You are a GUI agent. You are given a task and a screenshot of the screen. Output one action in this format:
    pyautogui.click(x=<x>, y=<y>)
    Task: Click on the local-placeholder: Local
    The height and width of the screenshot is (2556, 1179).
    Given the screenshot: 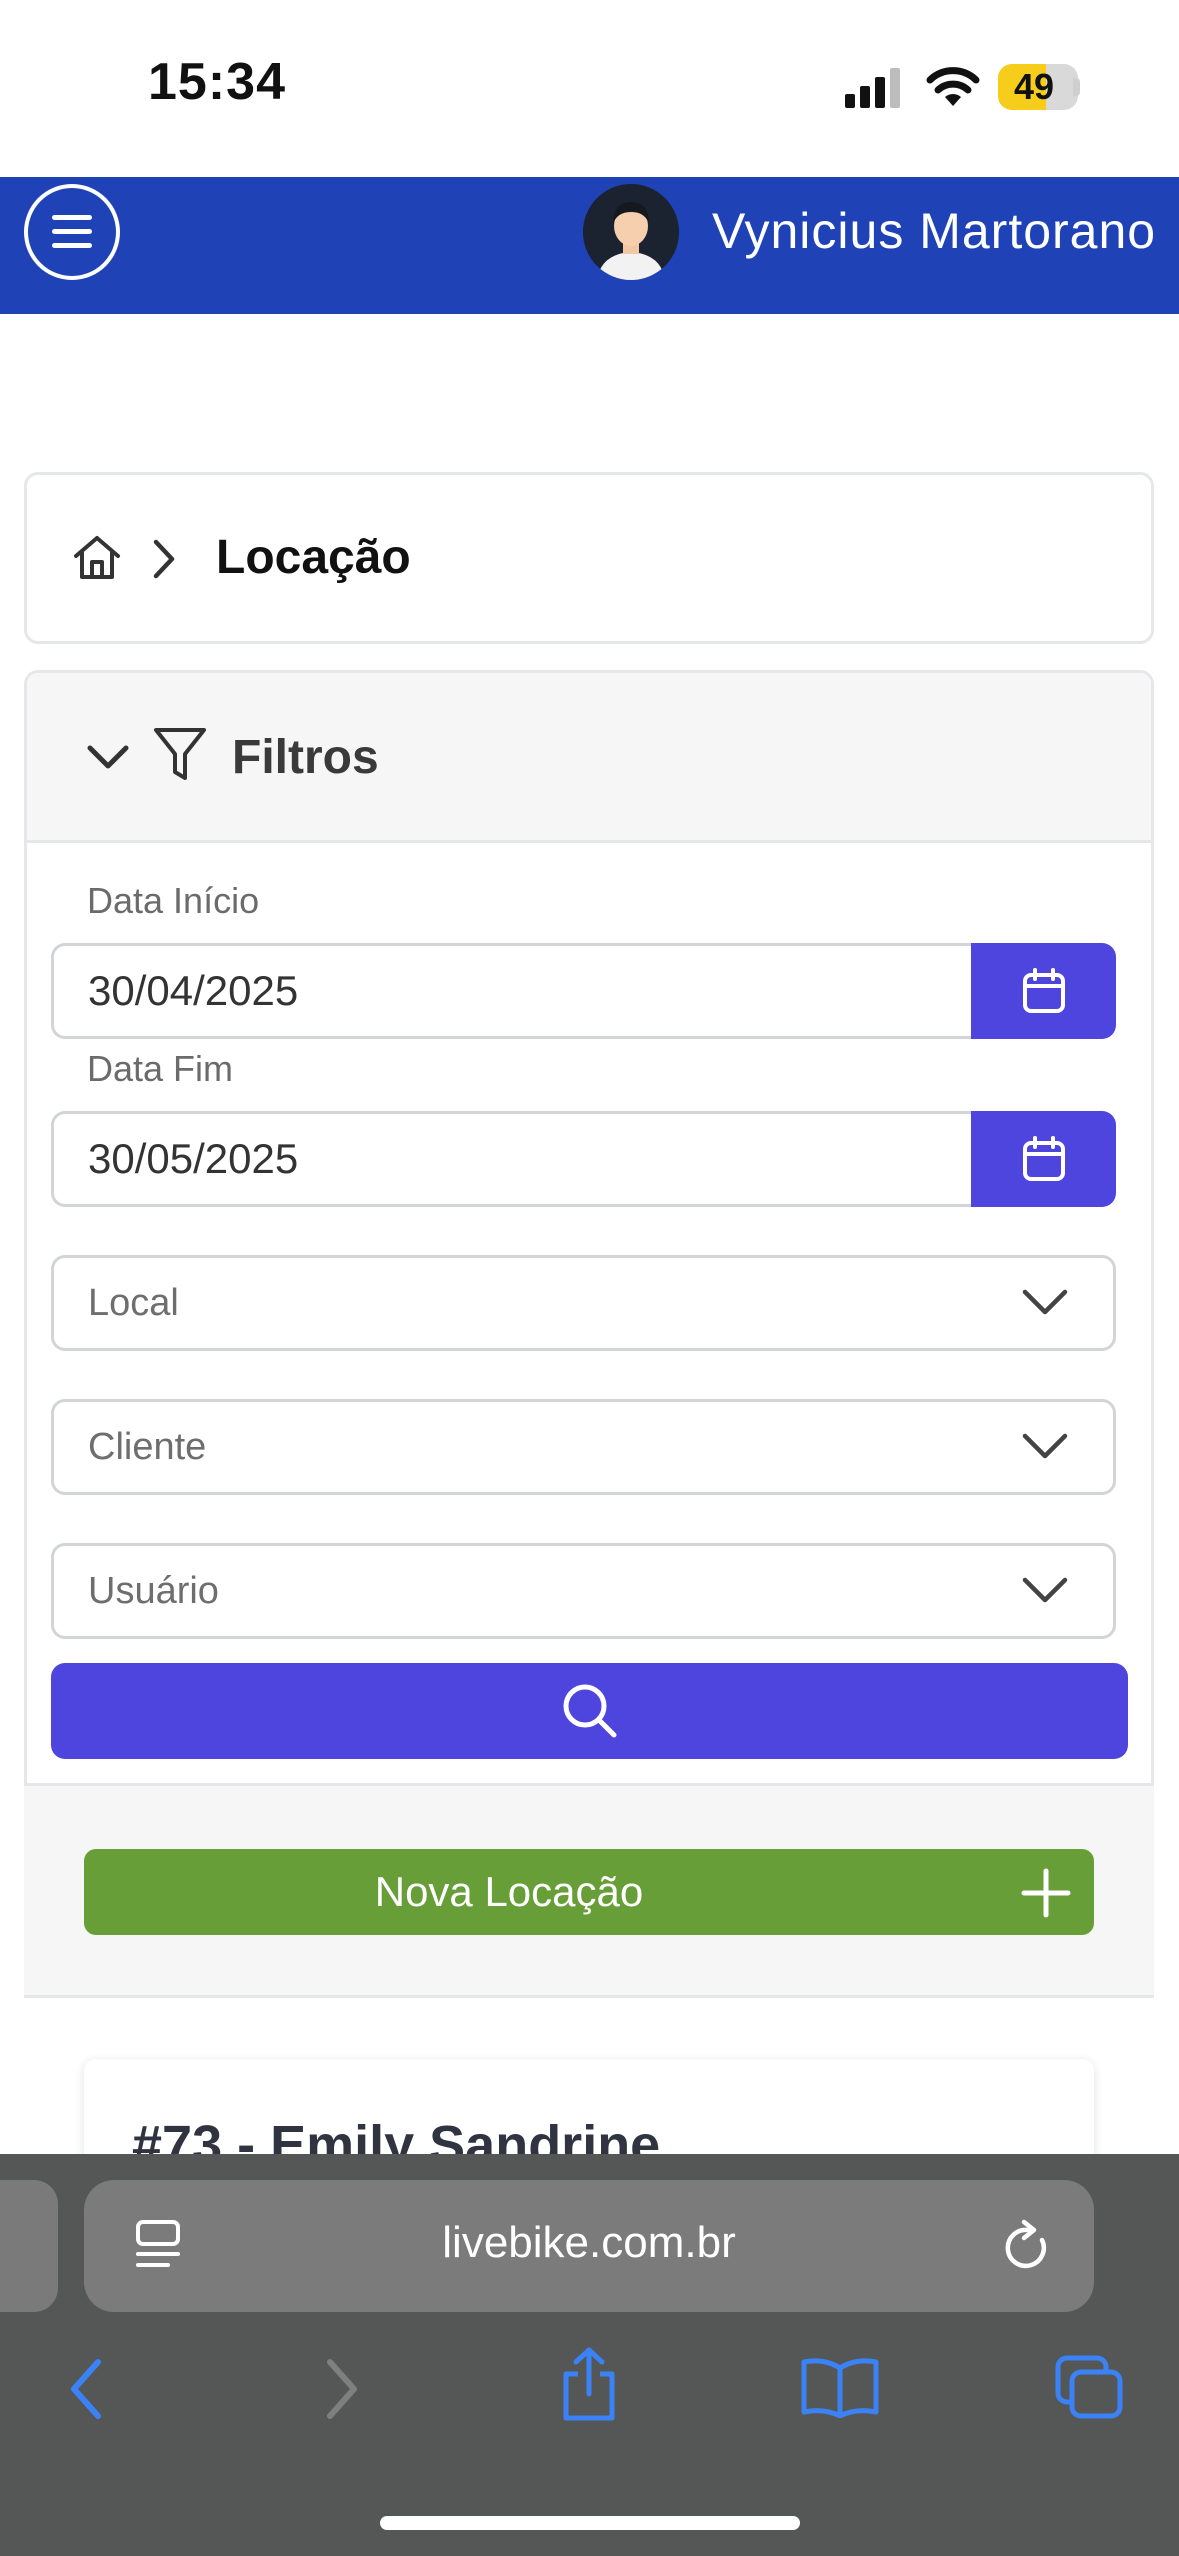 What is the action you would take?
    pyautogui.click(x=133, y=1303)
    